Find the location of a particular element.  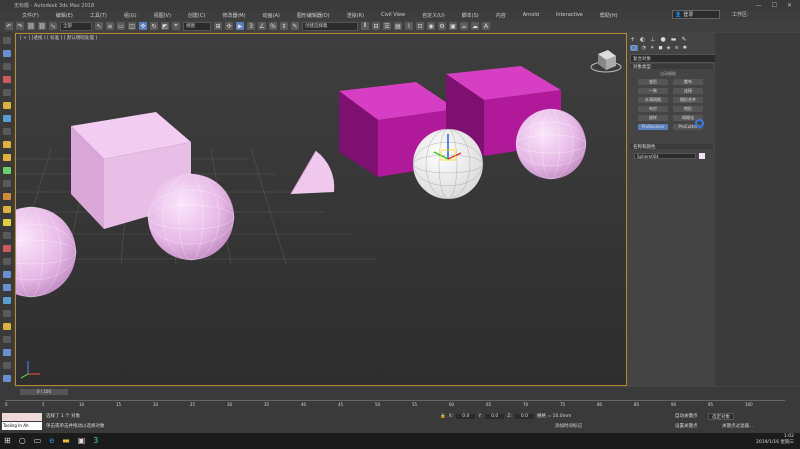

add-time-tag: 添加时间标记 is located at coordinates (568, 426).